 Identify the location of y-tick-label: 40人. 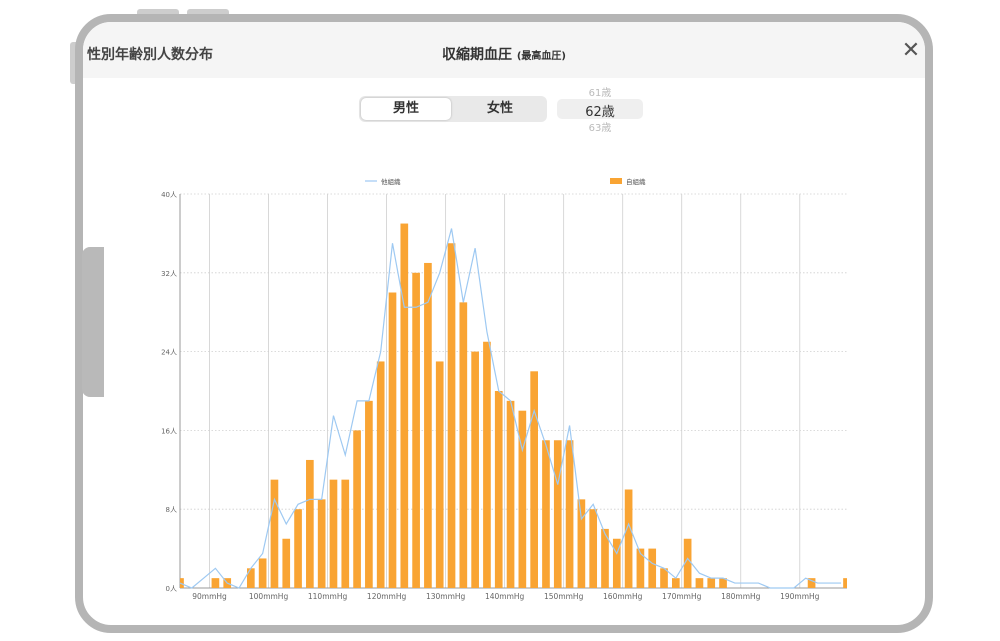
(169, 195).